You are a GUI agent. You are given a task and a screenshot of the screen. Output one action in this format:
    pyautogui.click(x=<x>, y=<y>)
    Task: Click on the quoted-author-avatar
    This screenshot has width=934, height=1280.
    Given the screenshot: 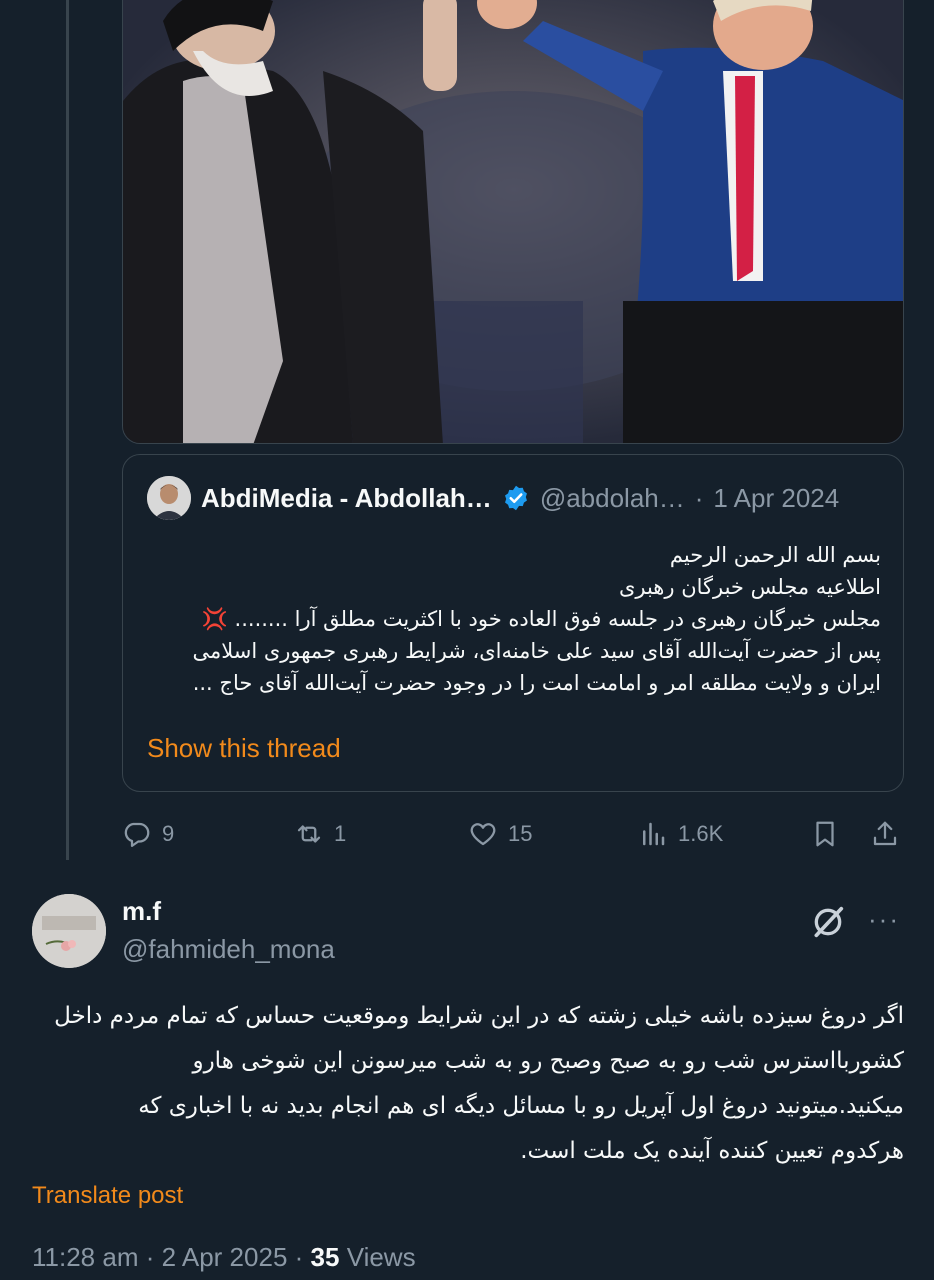 What is the action you would take?
    pyautogui.click(x=169, y=498)
    